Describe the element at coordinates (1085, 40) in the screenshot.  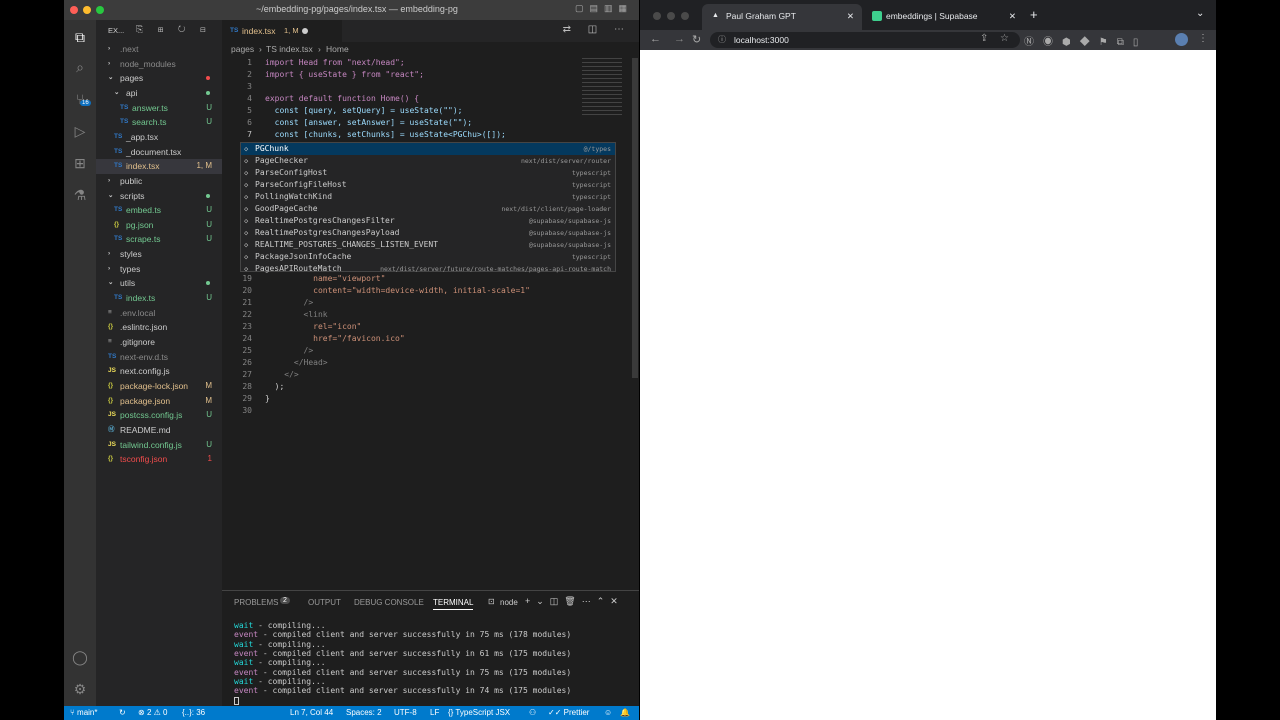
I see `extension-icons: Ⓝ◉⬢◆⚑⧉▯` at that location.